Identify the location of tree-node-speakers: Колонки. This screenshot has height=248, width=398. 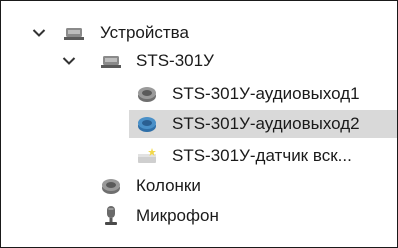
(199, 186).